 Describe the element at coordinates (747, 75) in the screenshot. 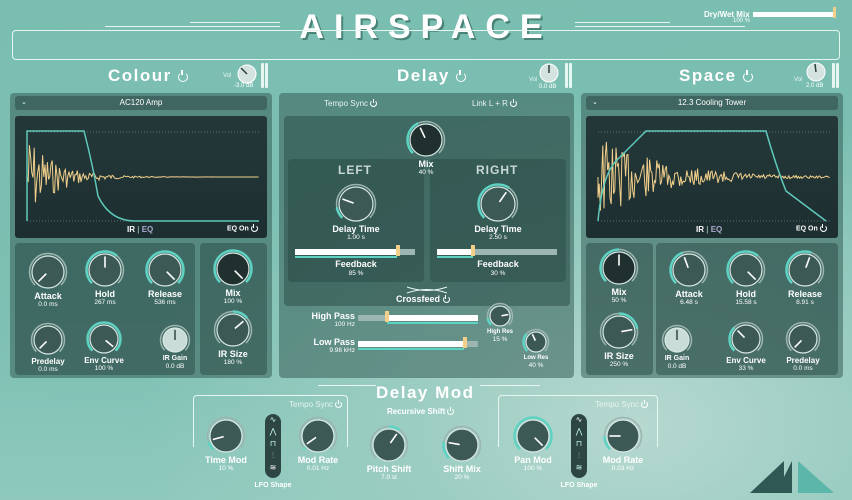

I see `space-power-icon` at that location.